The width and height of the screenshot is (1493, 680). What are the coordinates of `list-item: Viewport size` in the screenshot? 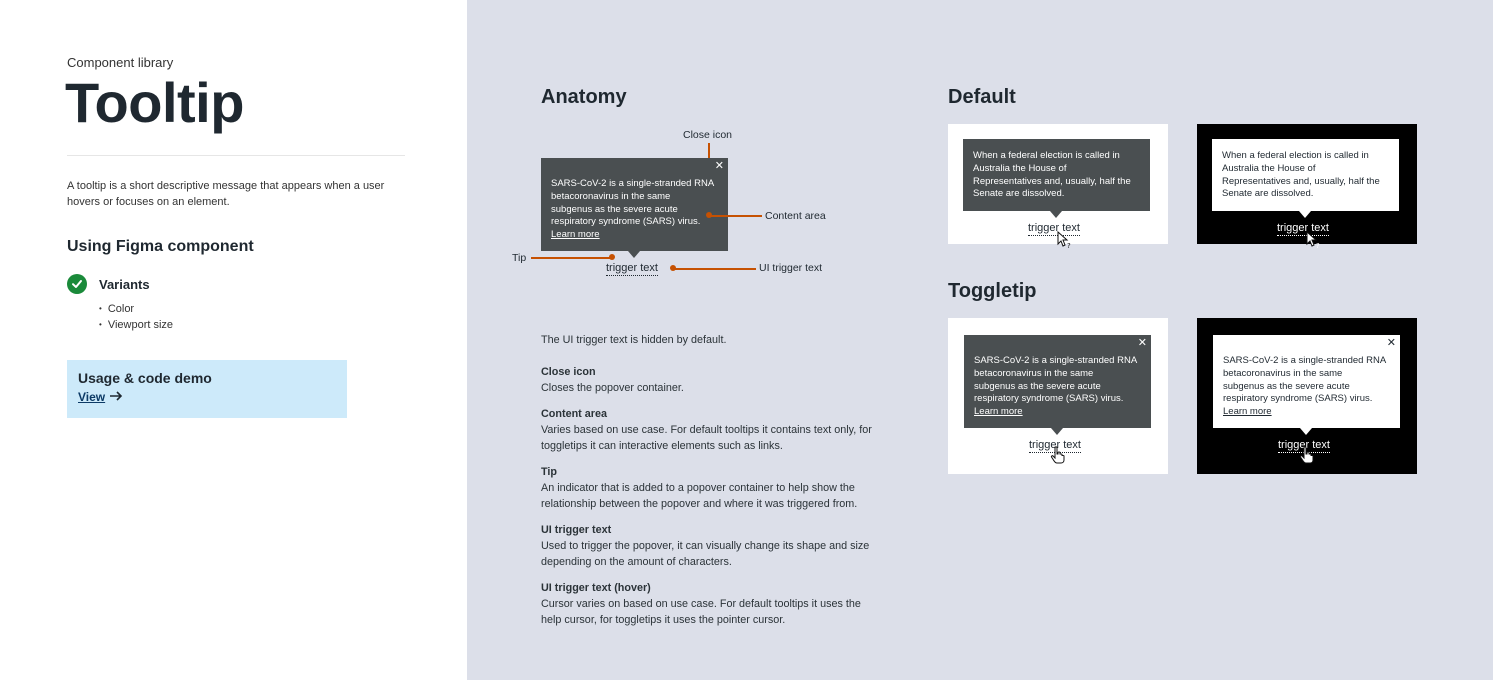 It's located at (136, 325).